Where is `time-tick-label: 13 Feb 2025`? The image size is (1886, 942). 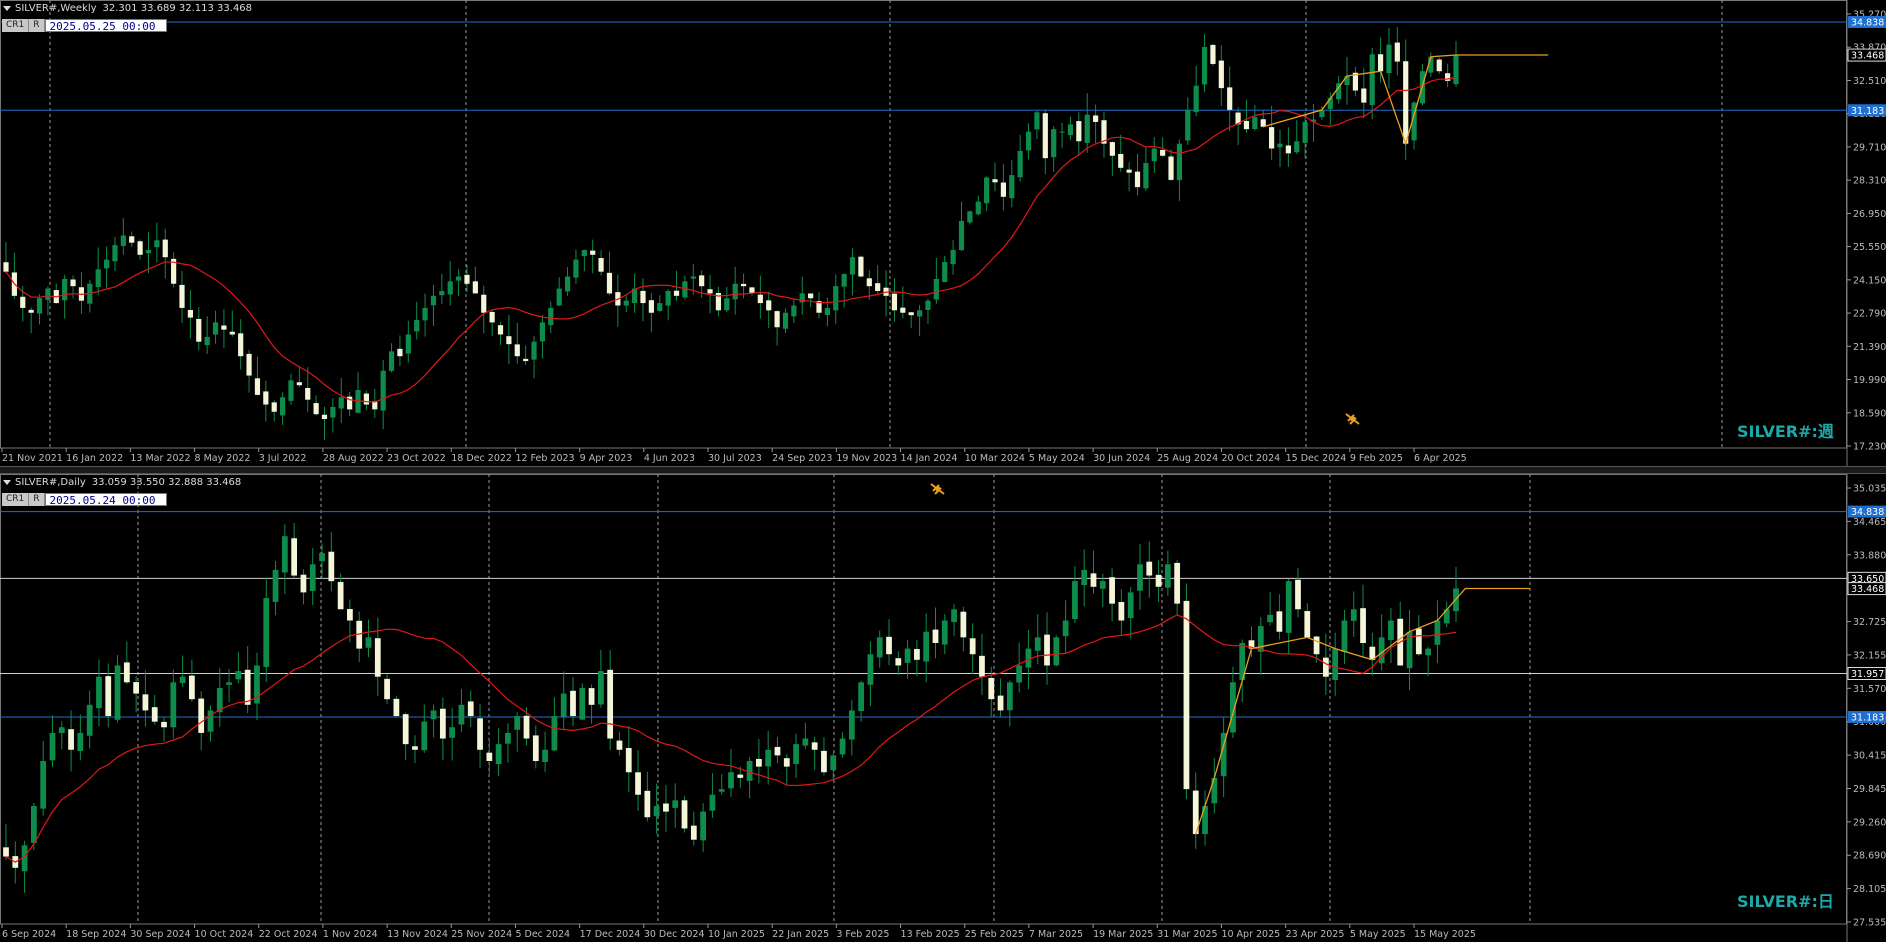
time-tick-label: 13 Feb 2025 is located at coordinates (930, 934).